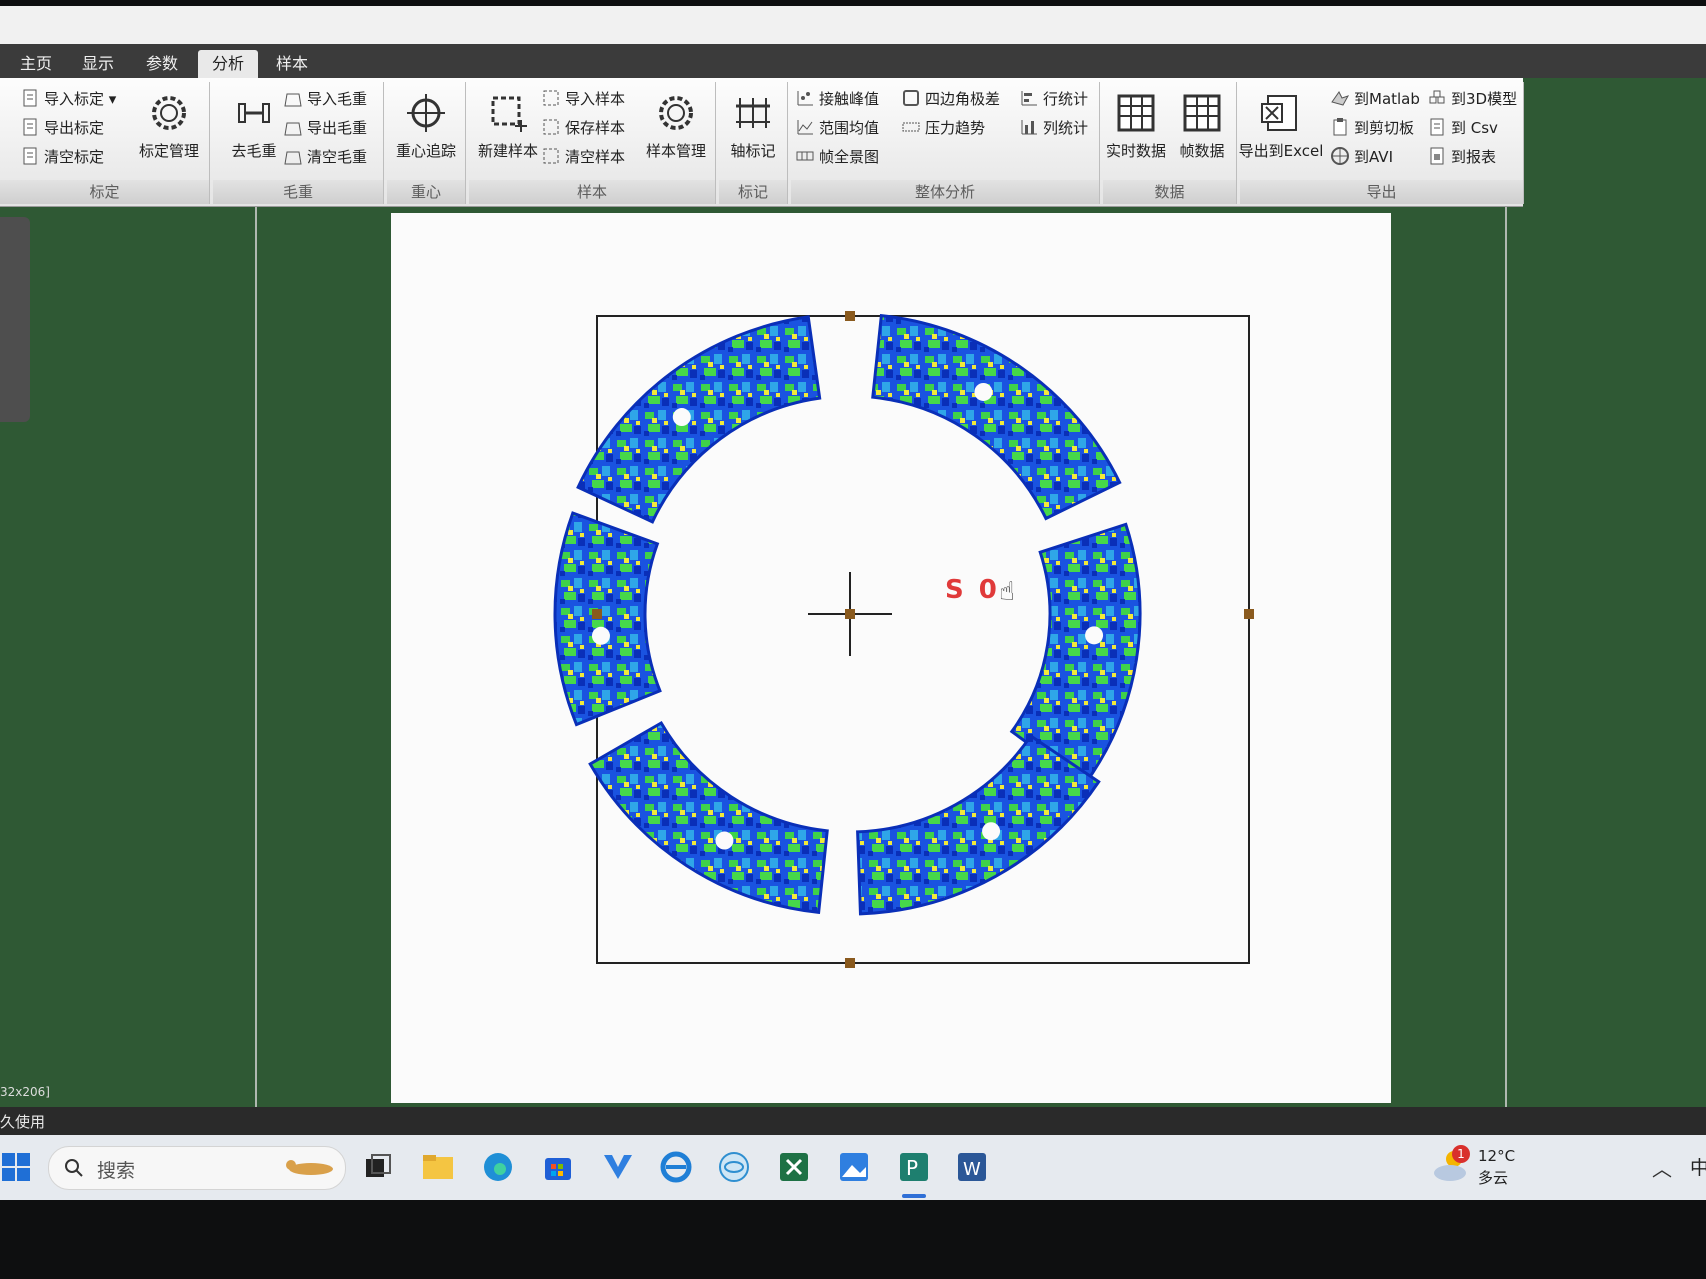 The width and height of the screenshot is (1706, 1279). What do you see at coordinates (498, 1167) in the screenshot?
I see `edge-browser-icon` at bounding box center [498, 1167].